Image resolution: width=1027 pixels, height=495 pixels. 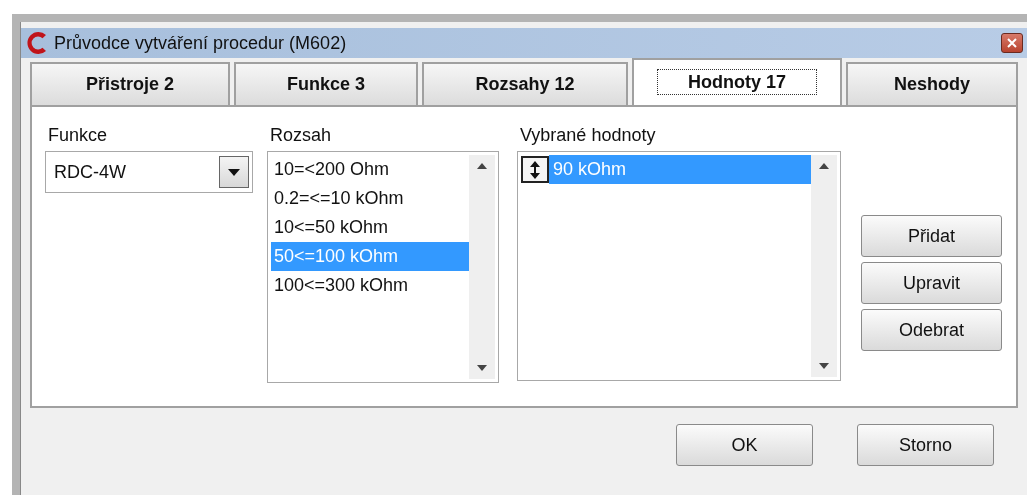 I want to click on dropdown-arrow-icon, so click(x=234, y=172).